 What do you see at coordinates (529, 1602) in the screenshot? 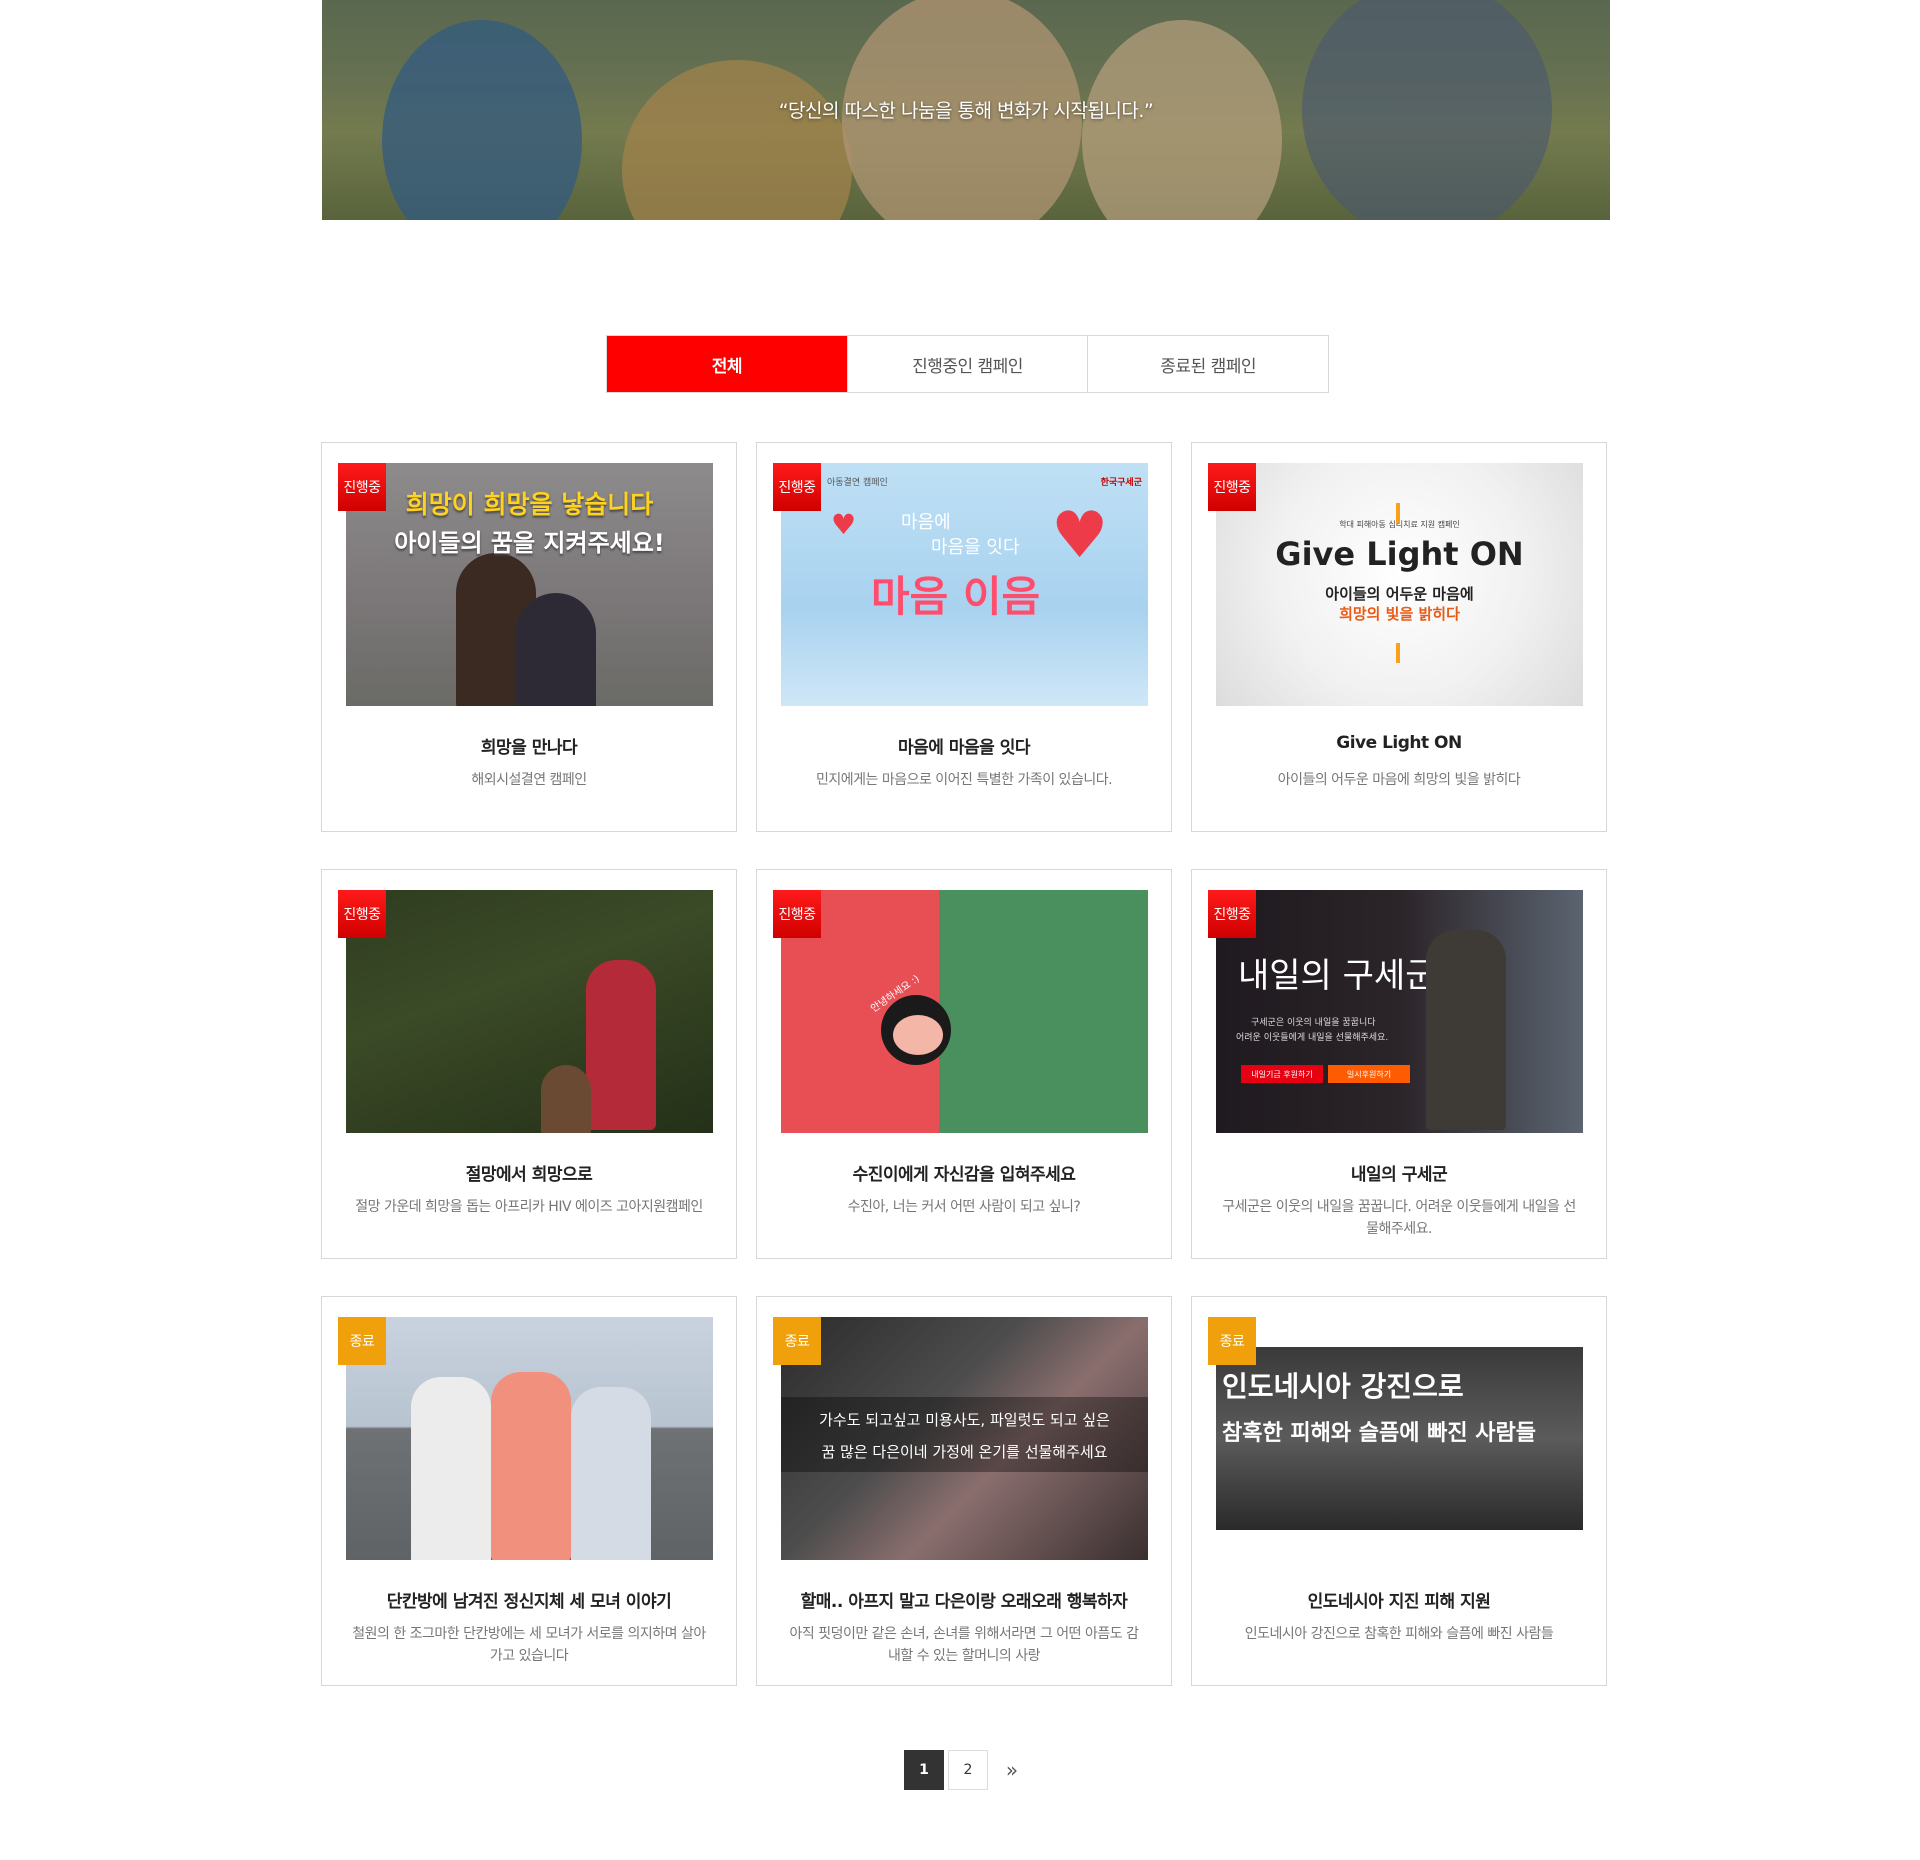
I see `card-title: 단칸방에 남겨진 정신지체 세 모녀 이야기` at bounding box center [529, 1602].